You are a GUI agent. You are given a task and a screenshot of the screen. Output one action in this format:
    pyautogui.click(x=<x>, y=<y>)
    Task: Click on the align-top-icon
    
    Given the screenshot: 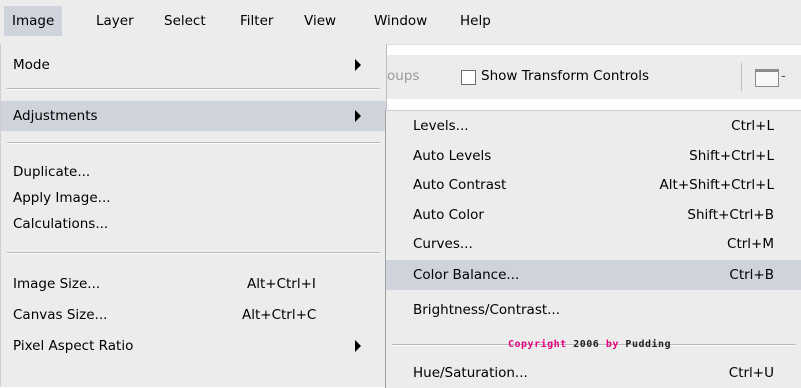 What is the action you would take?
    pyautogui.click(x=767, y=78)
    